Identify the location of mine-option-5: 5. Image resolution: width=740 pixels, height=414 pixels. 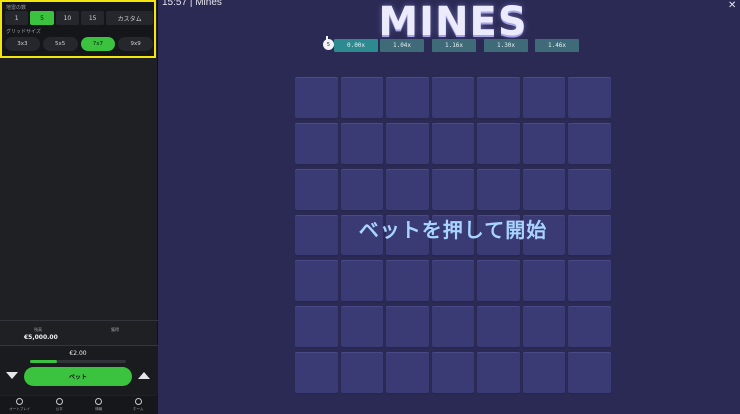
(42, 18).